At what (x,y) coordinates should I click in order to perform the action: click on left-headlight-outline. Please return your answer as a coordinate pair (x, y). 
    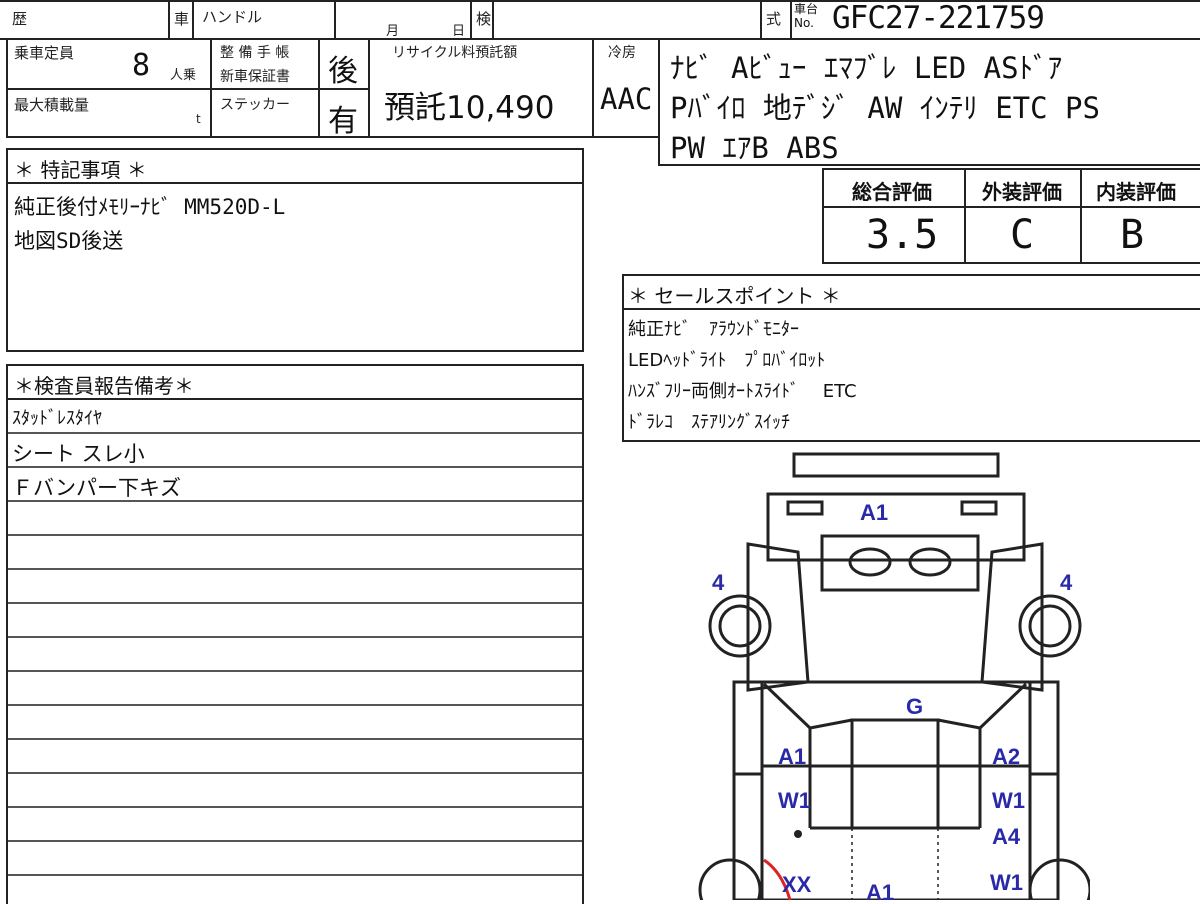
    Looking at the image, I should click on (870, 562).